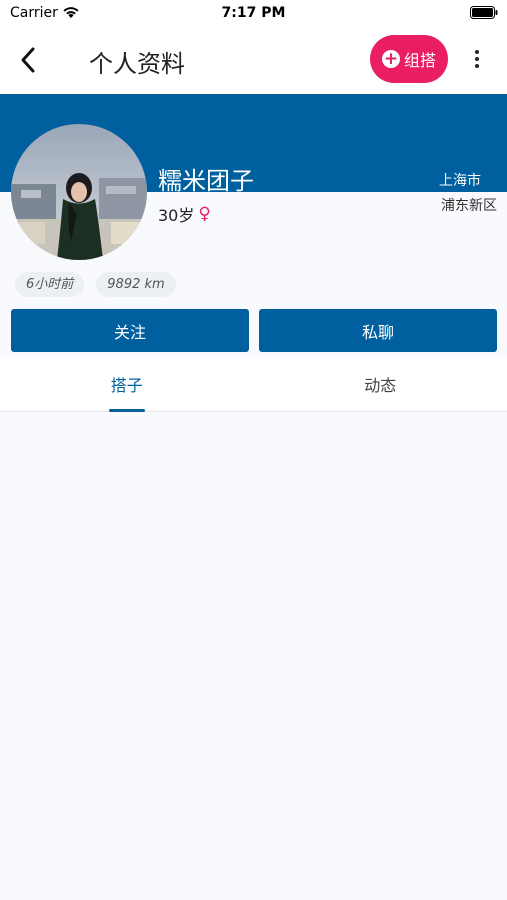 The height and width of the screenshot is (900, 507). I want to click on age-label: 30岁, so click(176, 215).